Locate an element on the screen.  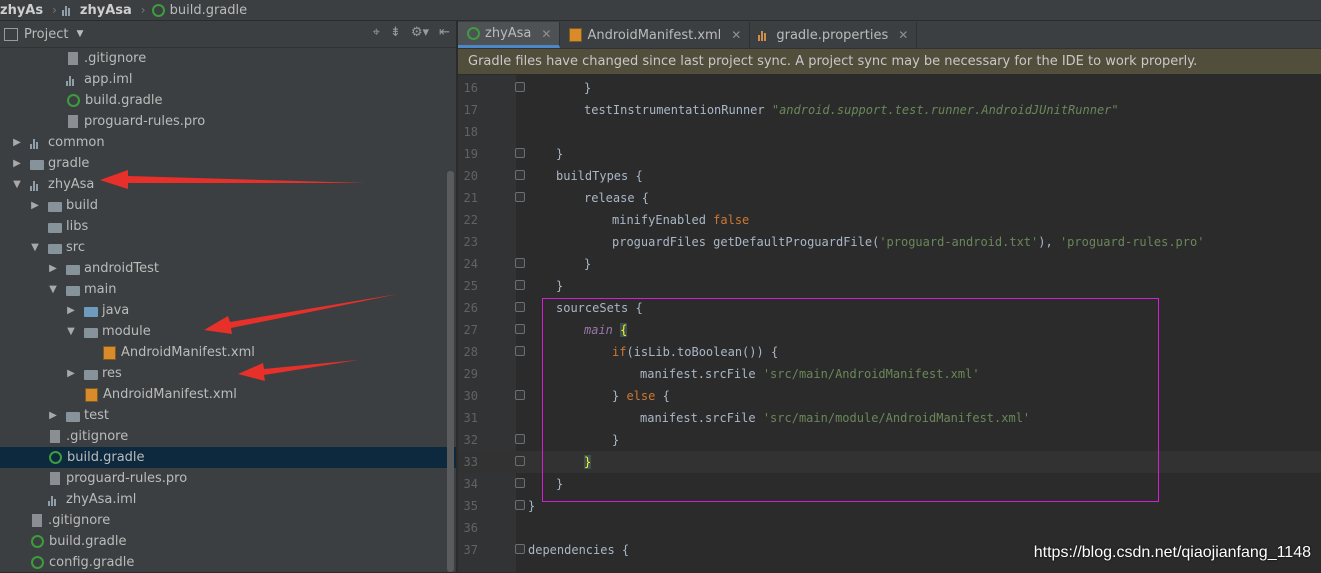
line-number: 26 is located at coordinates (470, 308).